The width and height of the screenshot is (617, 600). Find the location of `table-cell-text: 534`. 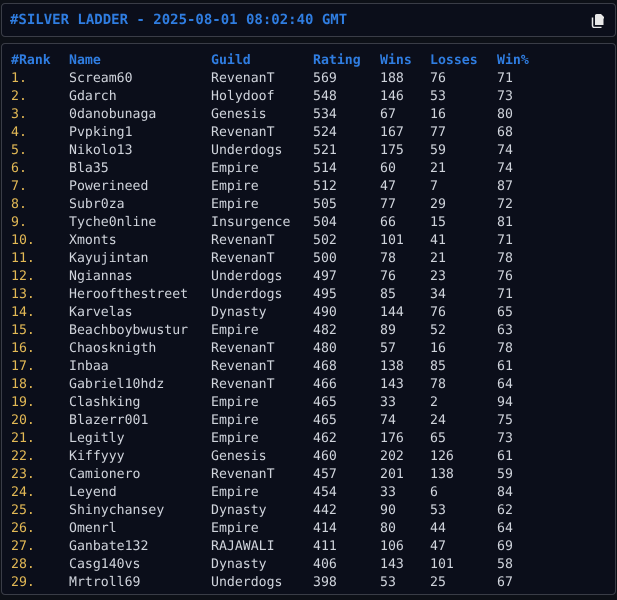

table-cell-text: 534 is located at coordinates (325, 115).